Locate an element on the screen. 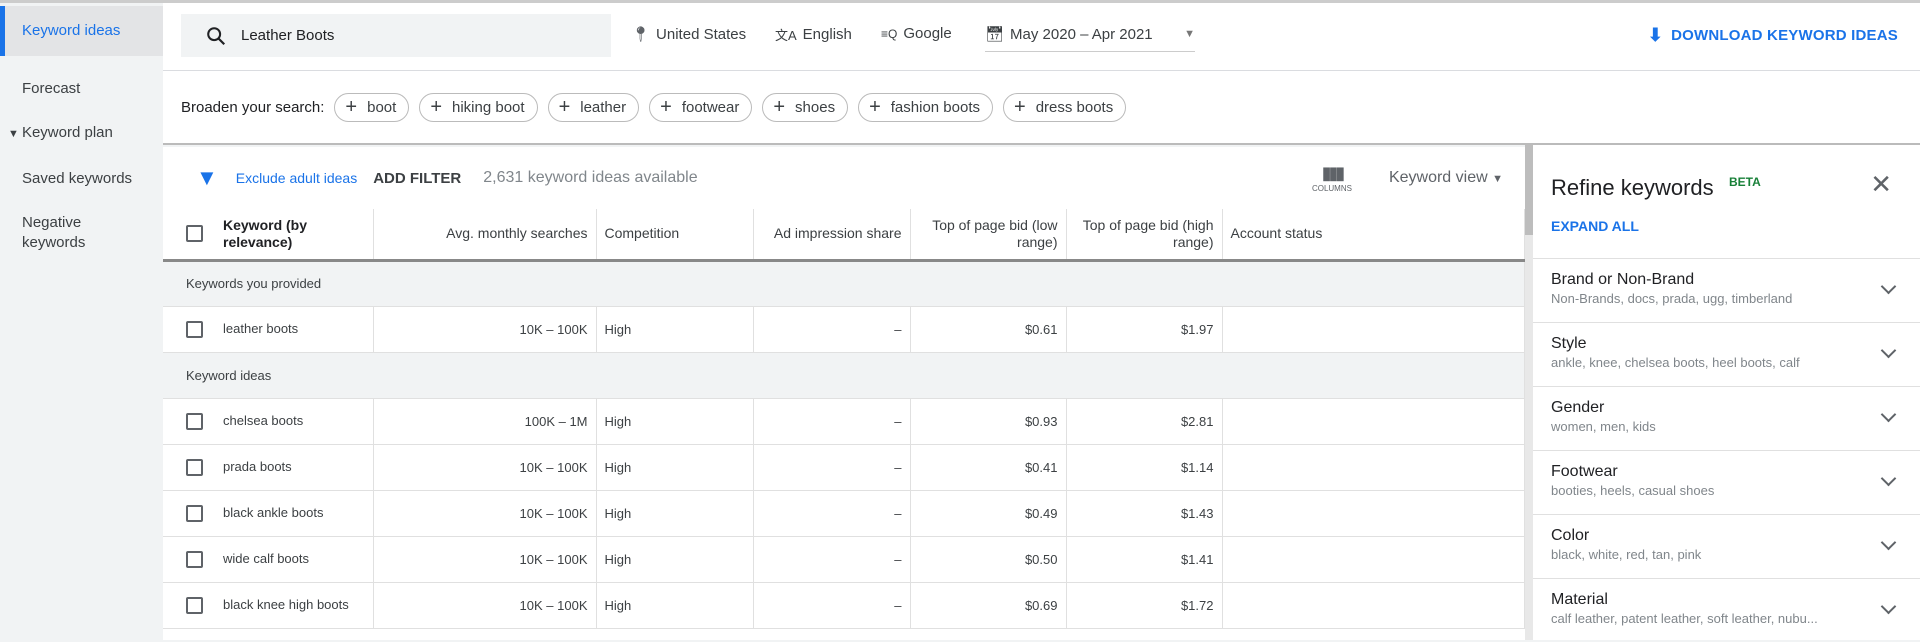 Image resolution: width=1920 pixels, height=642 pixels. sidebar-item-forecast: Forecast is located at coordinates (81, 89).